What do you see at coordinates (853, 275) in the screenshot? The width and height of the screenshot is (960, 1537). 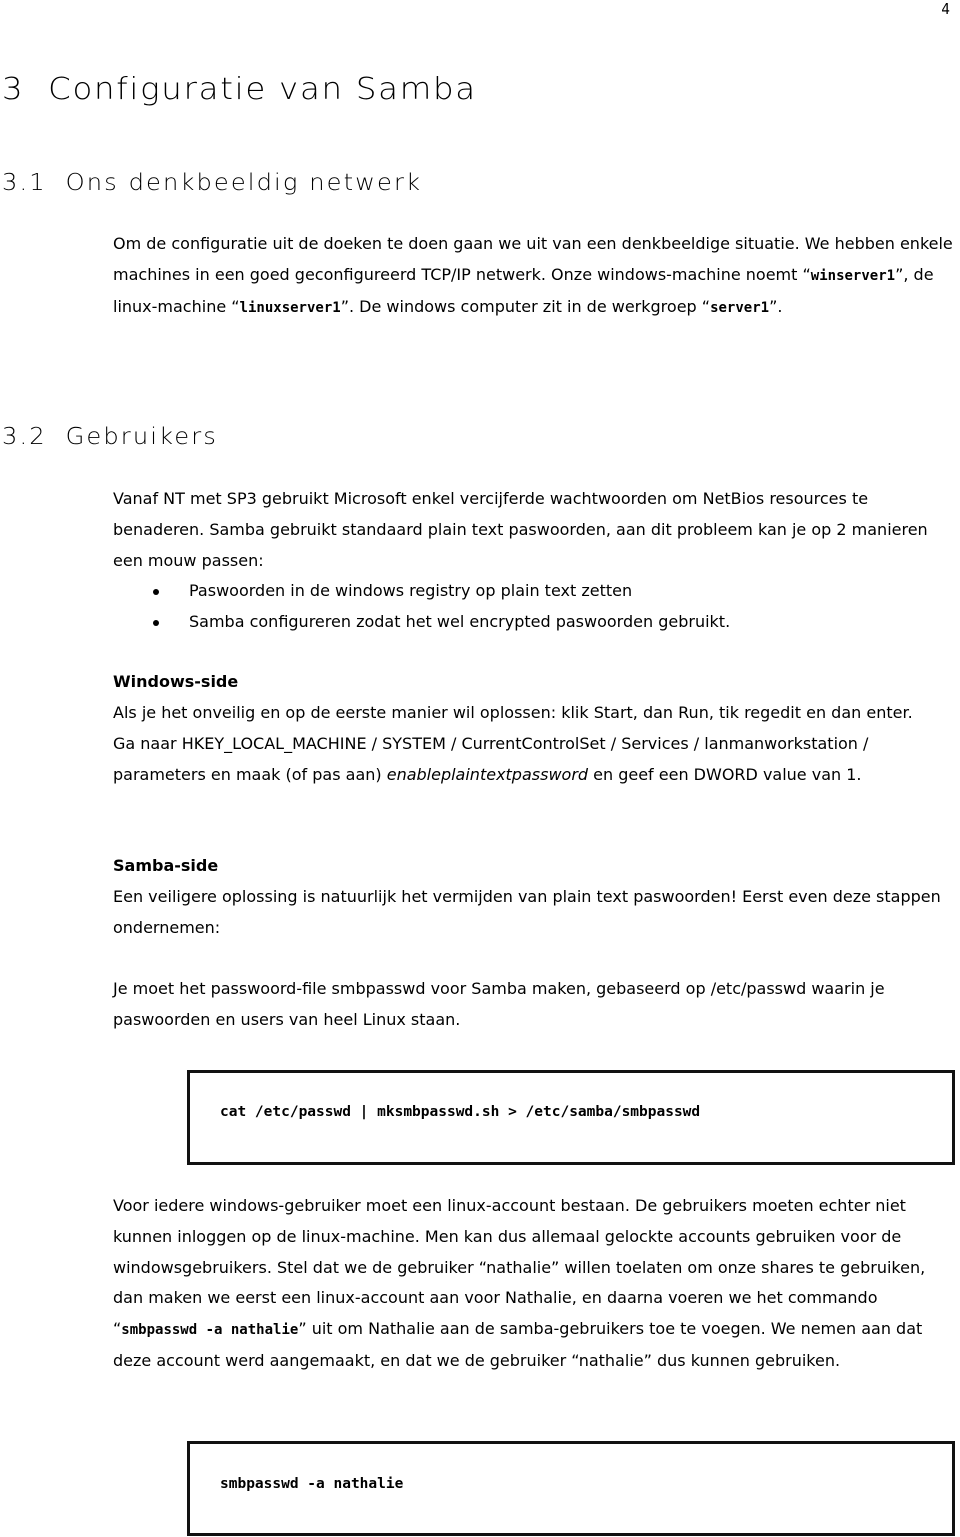 I see `inline-code: winserver1` at bounding box center [853, 275].